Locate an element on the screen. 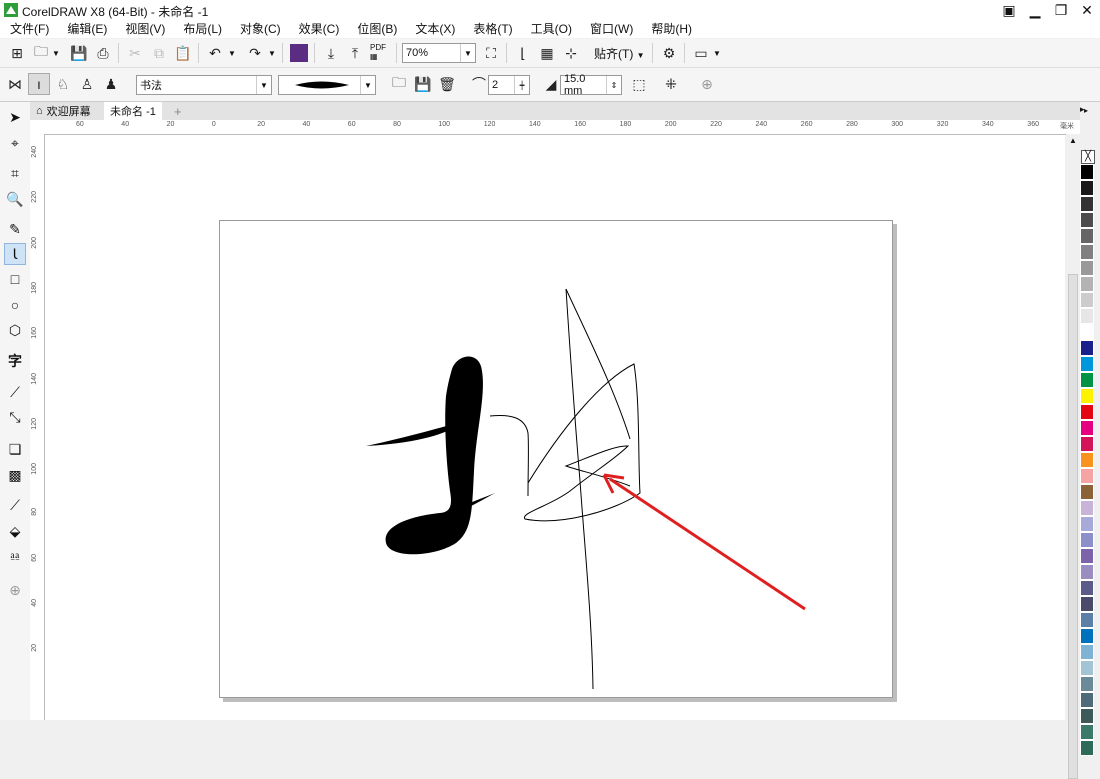 The height and width of the screenshot is (779, 1100). shape-tool-icon: ⌖ is located at coordinates (15, 143).